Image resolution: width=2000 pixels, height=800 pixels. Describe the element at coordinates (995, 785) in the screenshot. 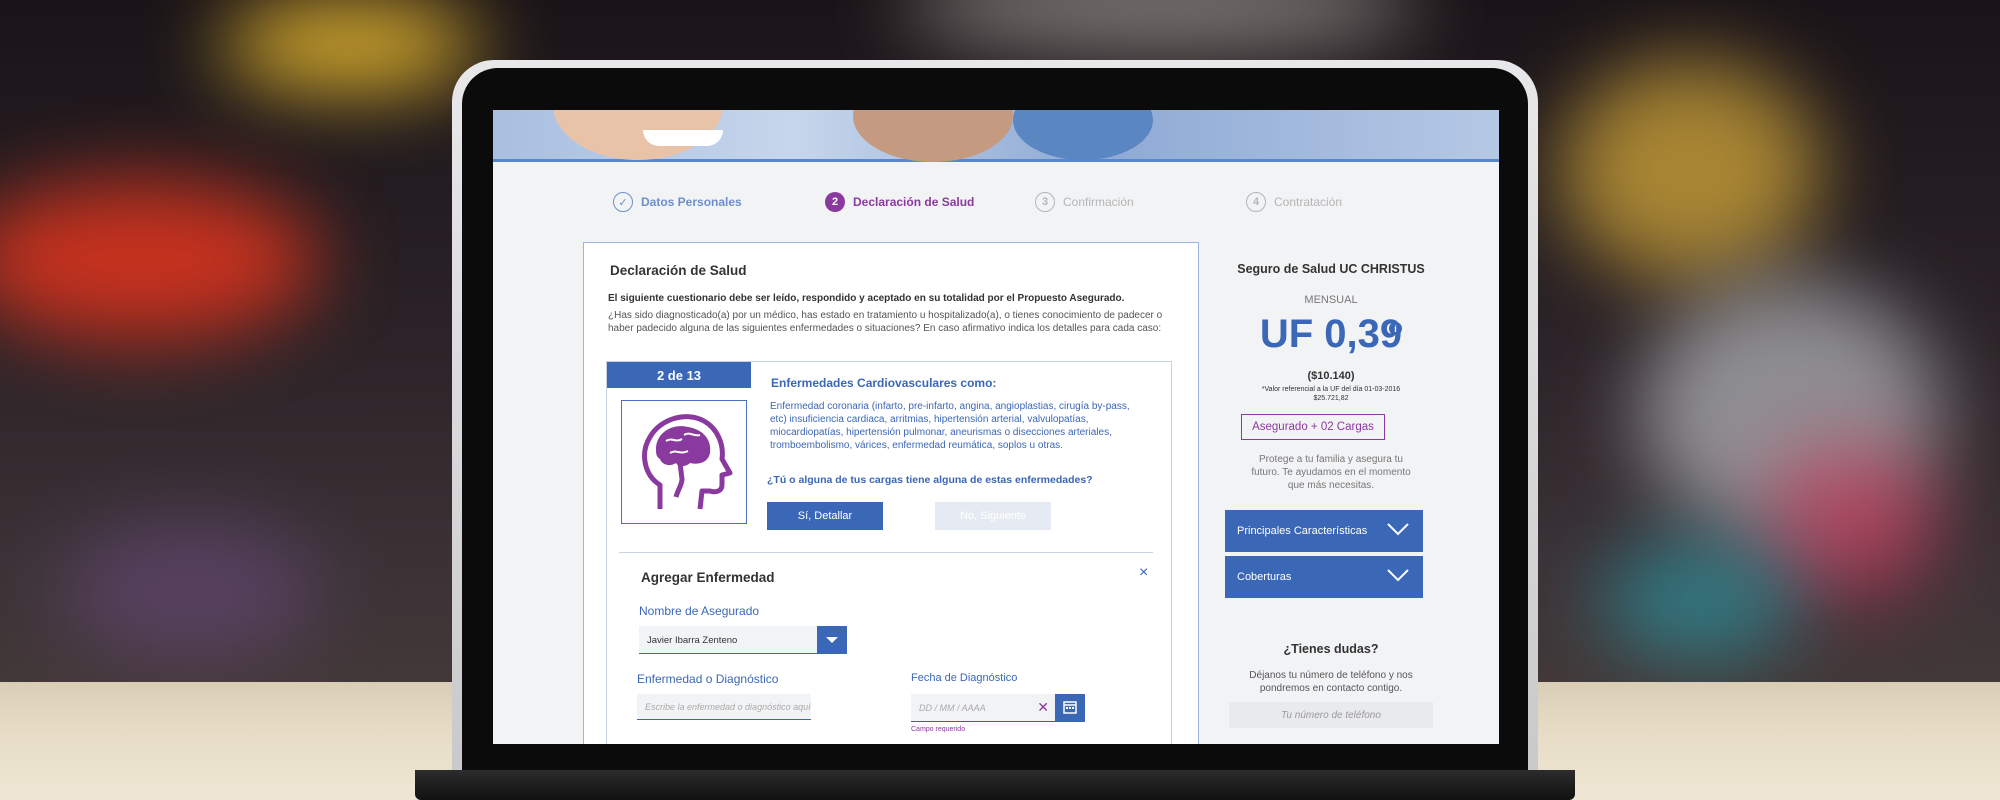

I see `laptop-base` at that location.